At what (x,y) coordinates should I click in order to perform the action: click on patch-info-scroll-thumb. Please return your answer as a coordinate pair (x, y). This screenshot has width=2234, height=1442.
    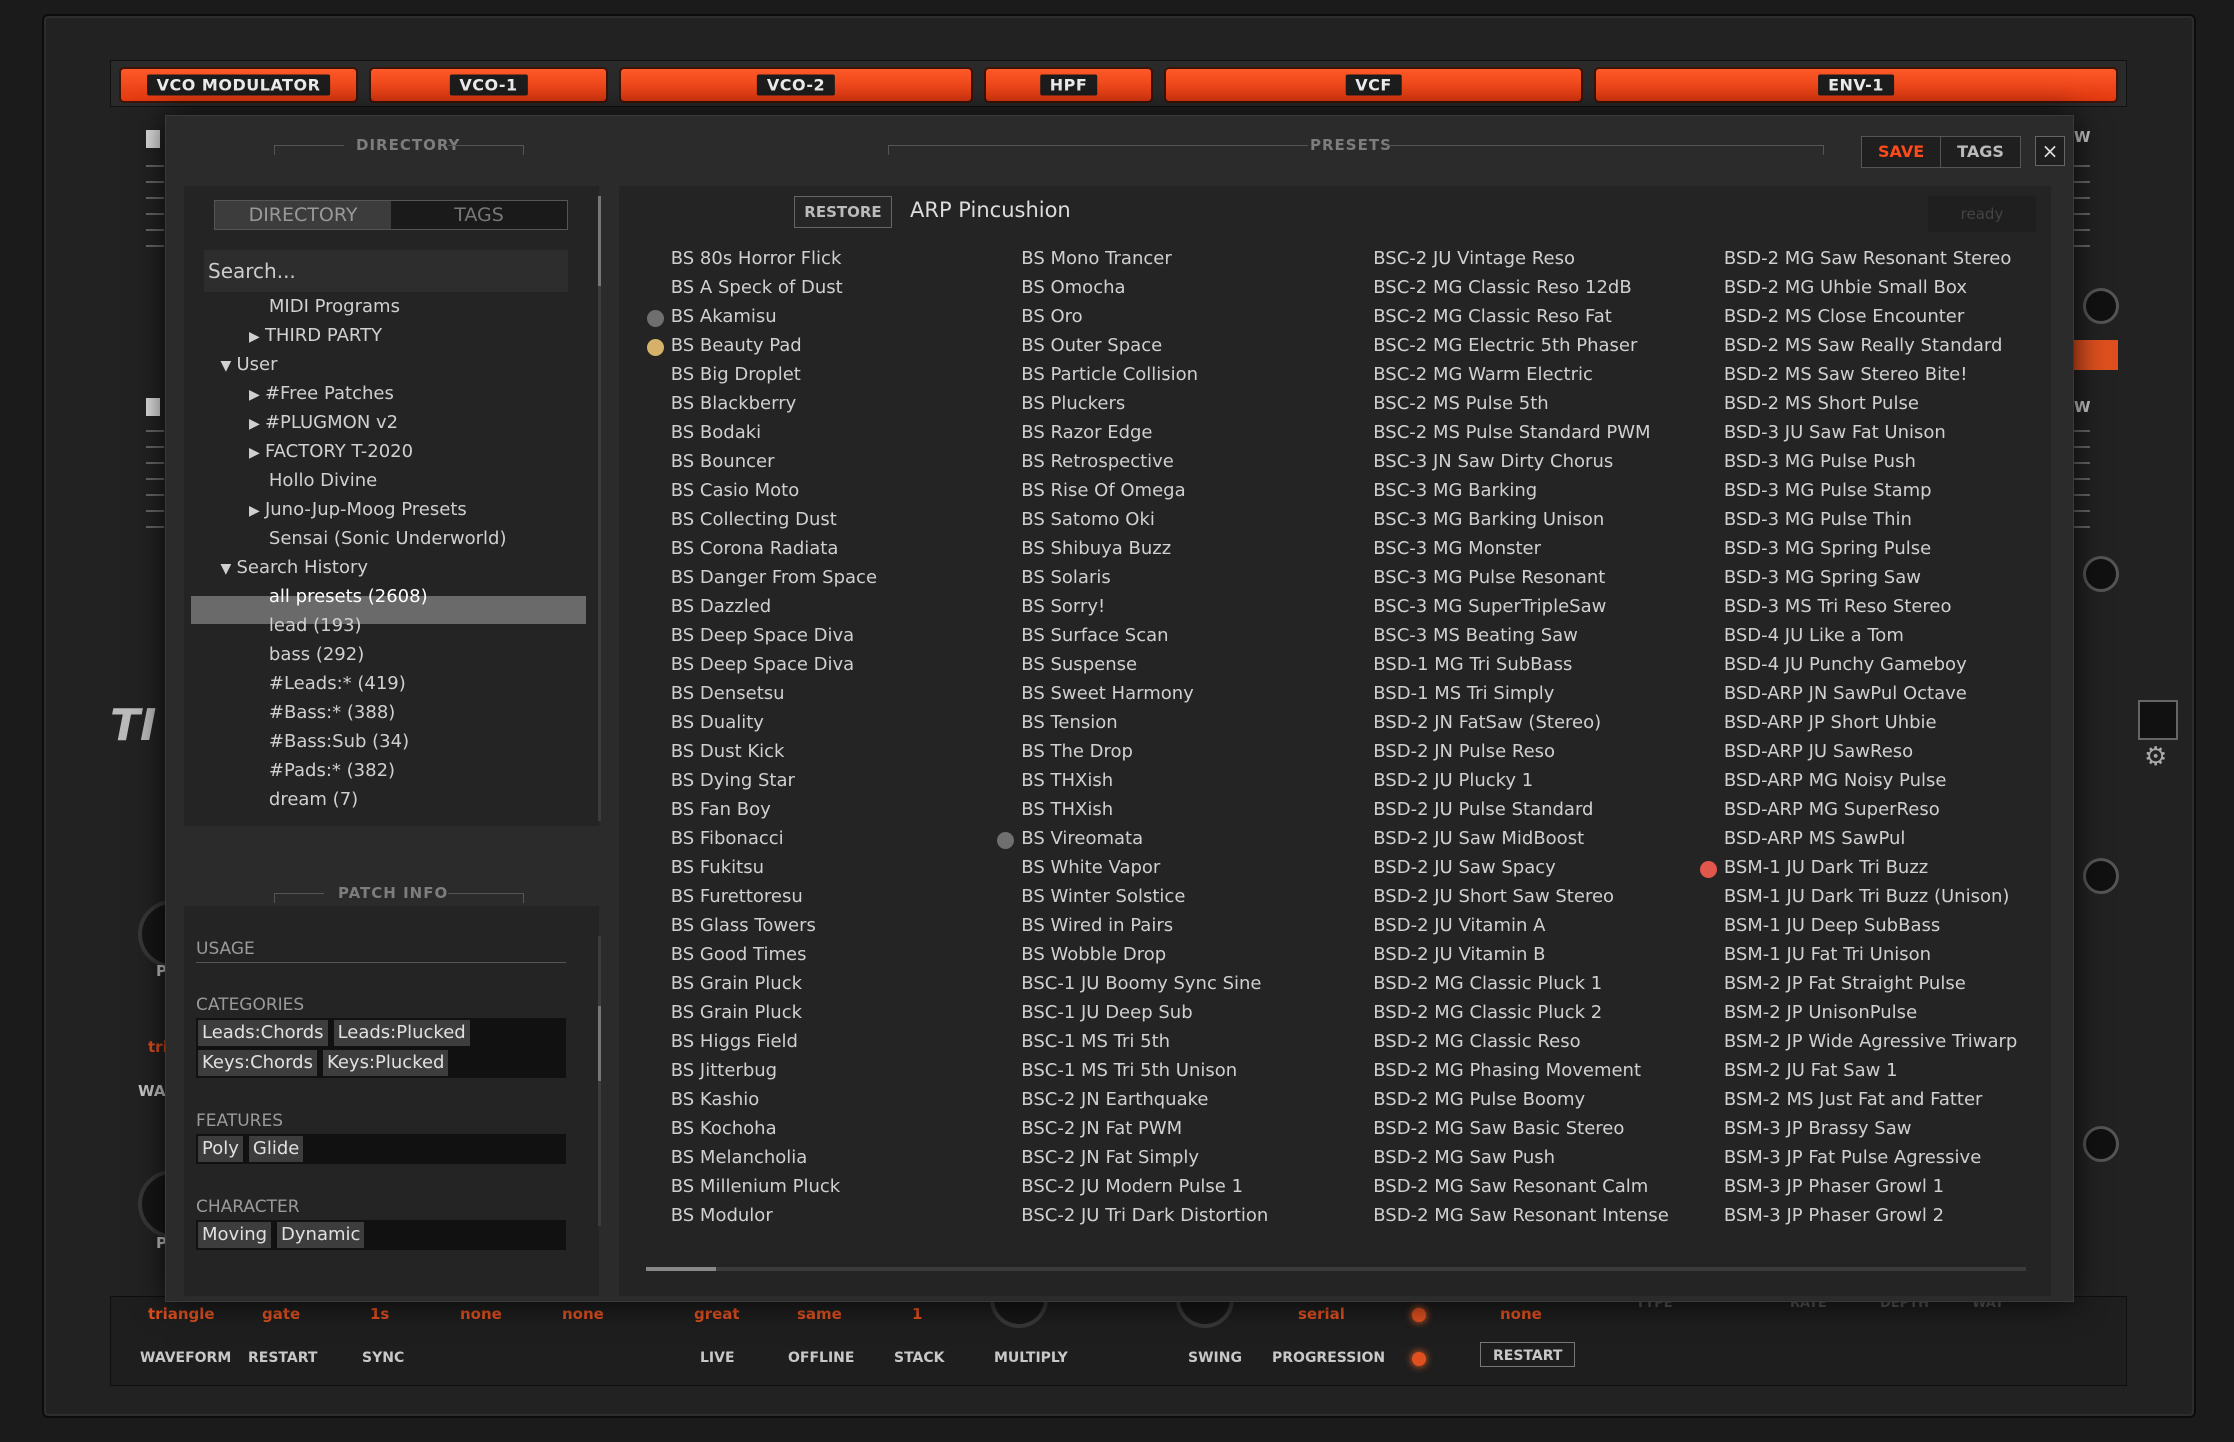
    Looking at the image, I should click on (599, 1043).